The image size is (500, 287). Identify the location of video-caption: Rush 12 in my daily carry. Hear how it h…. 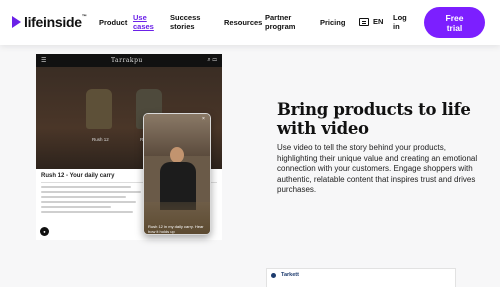
(176, 229).